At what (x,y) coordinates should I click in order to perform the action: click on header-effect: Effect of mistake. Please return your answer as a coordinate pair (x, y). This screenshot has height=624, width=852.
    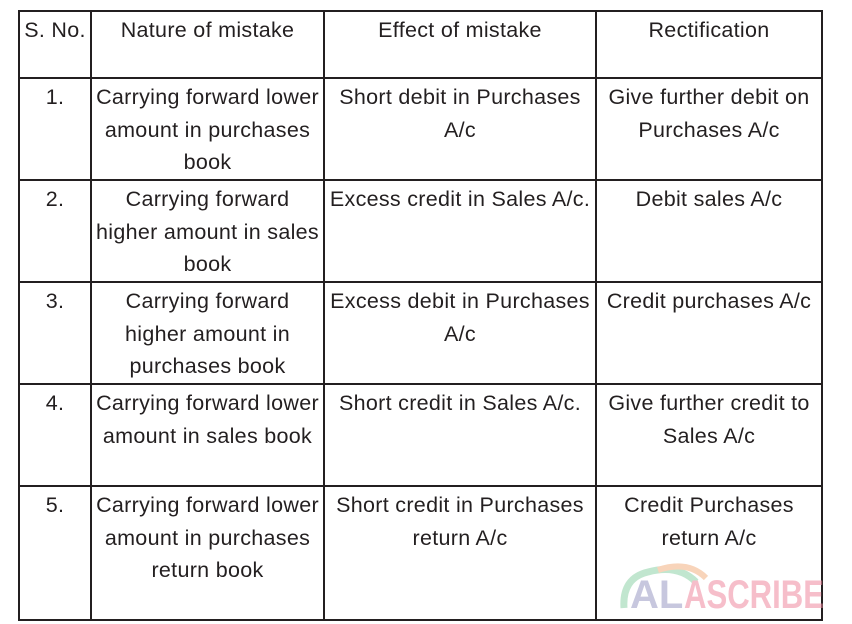
    Looking at the image, I should click on (460, 44).